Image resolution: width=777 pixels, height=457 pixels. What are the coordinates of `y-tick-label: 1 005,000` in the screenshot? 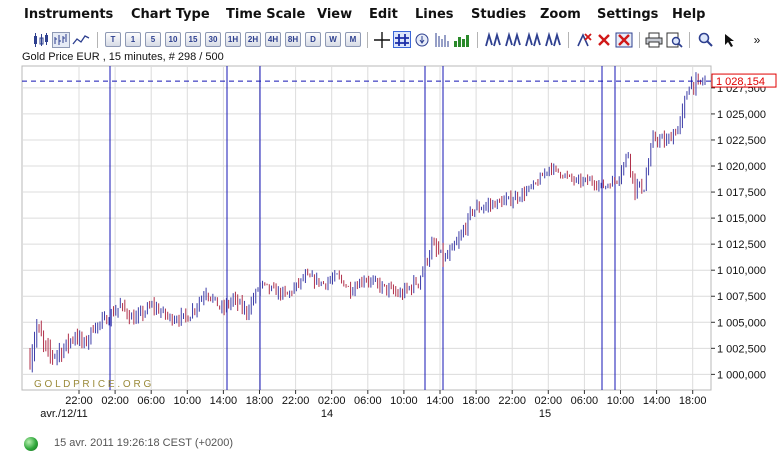 It's located at (741, 323).